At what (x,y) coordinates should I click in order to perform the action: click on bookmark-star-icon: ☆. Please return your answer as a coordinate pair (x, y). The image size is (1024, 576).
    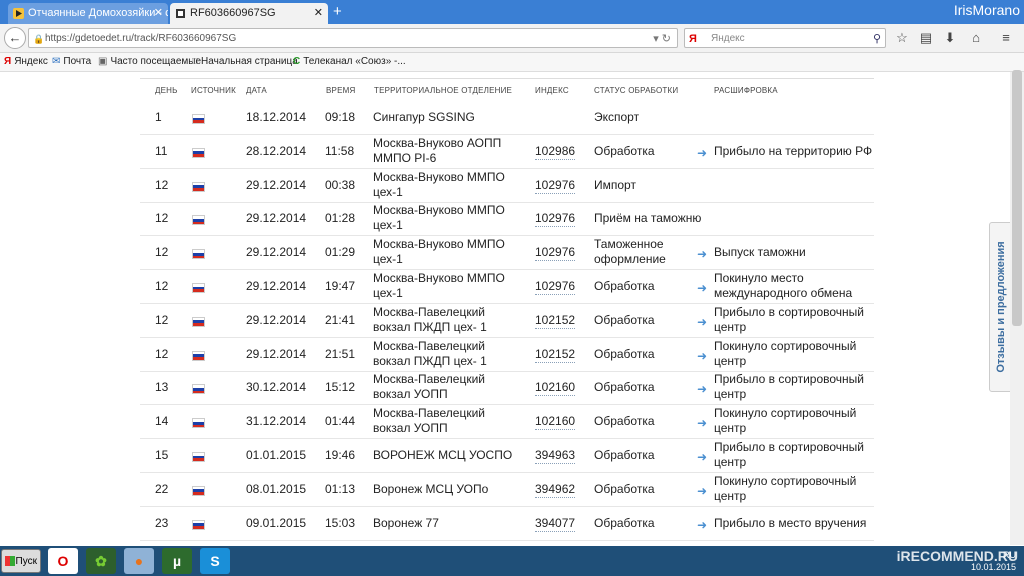
    Looking at the image, I should click on (902, 38).